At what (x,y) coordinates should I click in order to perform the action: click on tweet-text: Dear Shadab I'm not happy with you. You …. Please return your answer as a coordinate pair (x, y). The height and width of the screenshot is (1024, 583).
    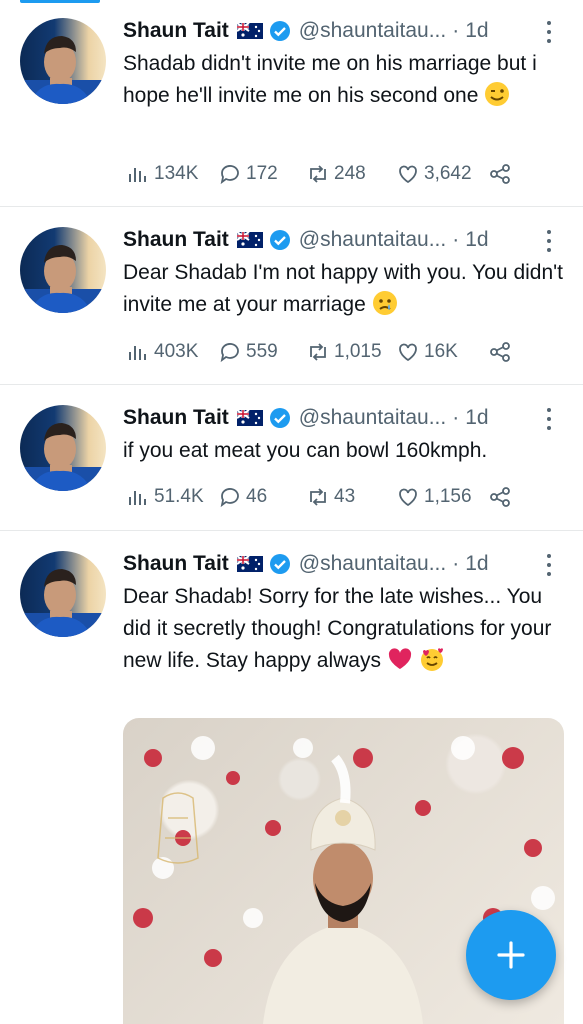
    Looking at the image, I should click on (343, 289).